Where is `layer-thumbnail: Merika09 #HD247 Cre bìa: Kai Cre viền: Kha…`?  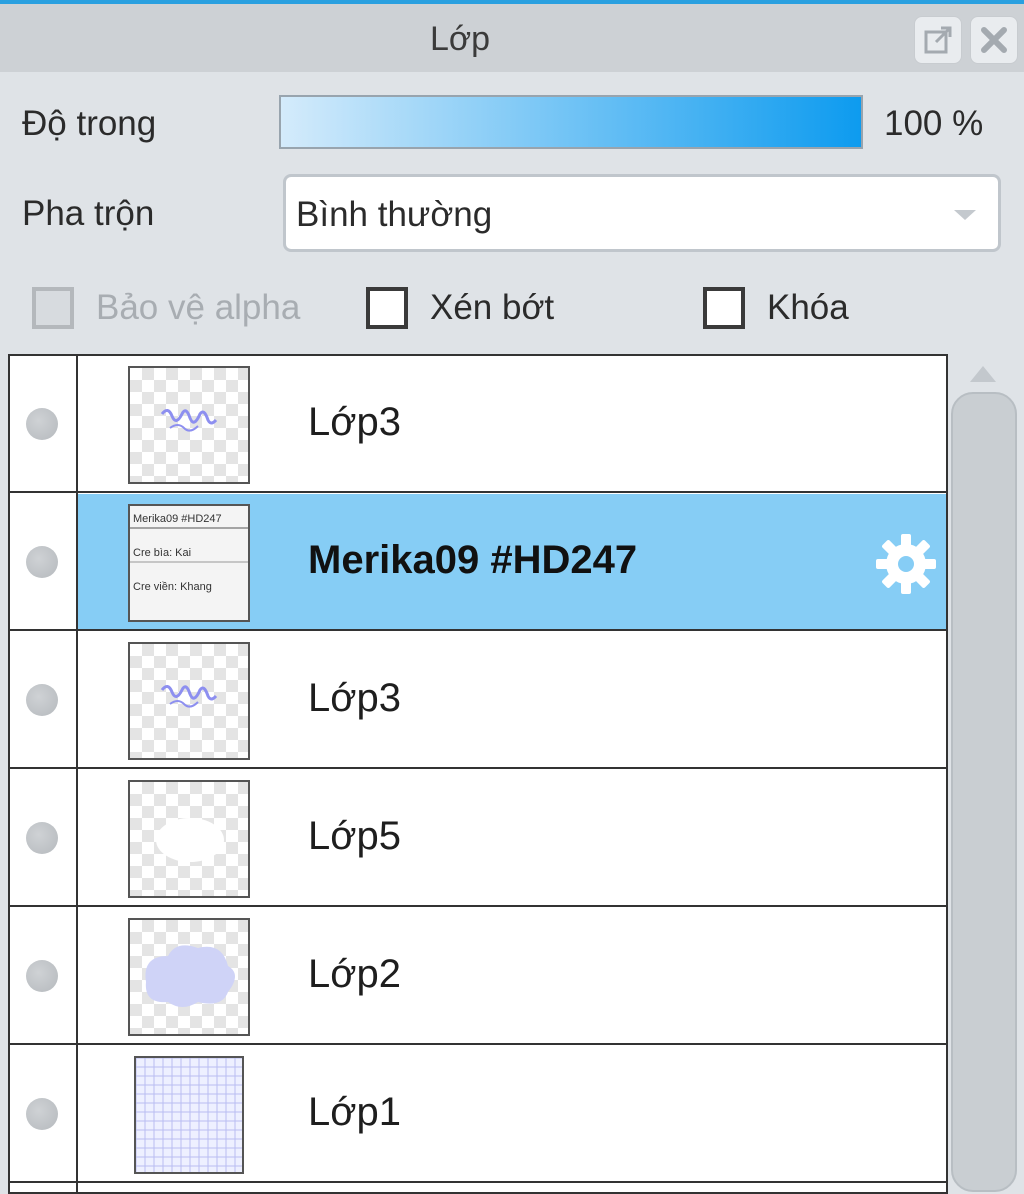 layer-thumbnail: Merika09 #HD247 Cre bìa: Kai Cre viền: Kha… is located at coordinates (189, 563).